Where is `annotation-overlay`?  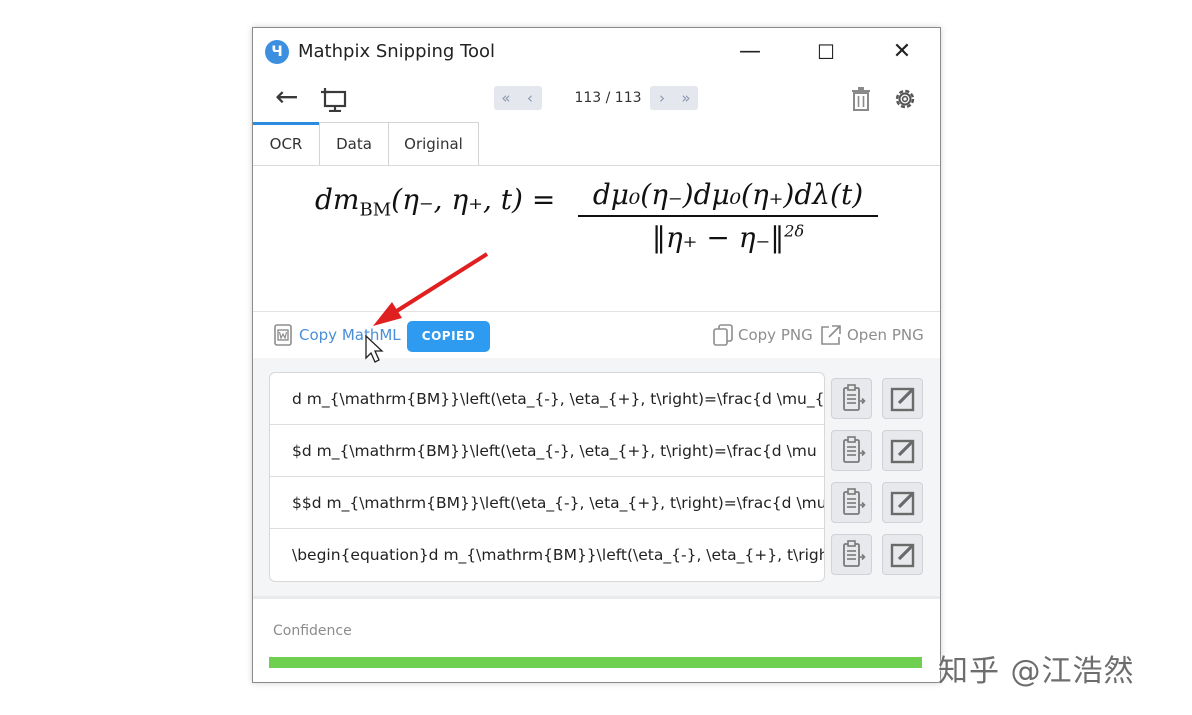
annotation-overlay is located at coordinates (427, 307).